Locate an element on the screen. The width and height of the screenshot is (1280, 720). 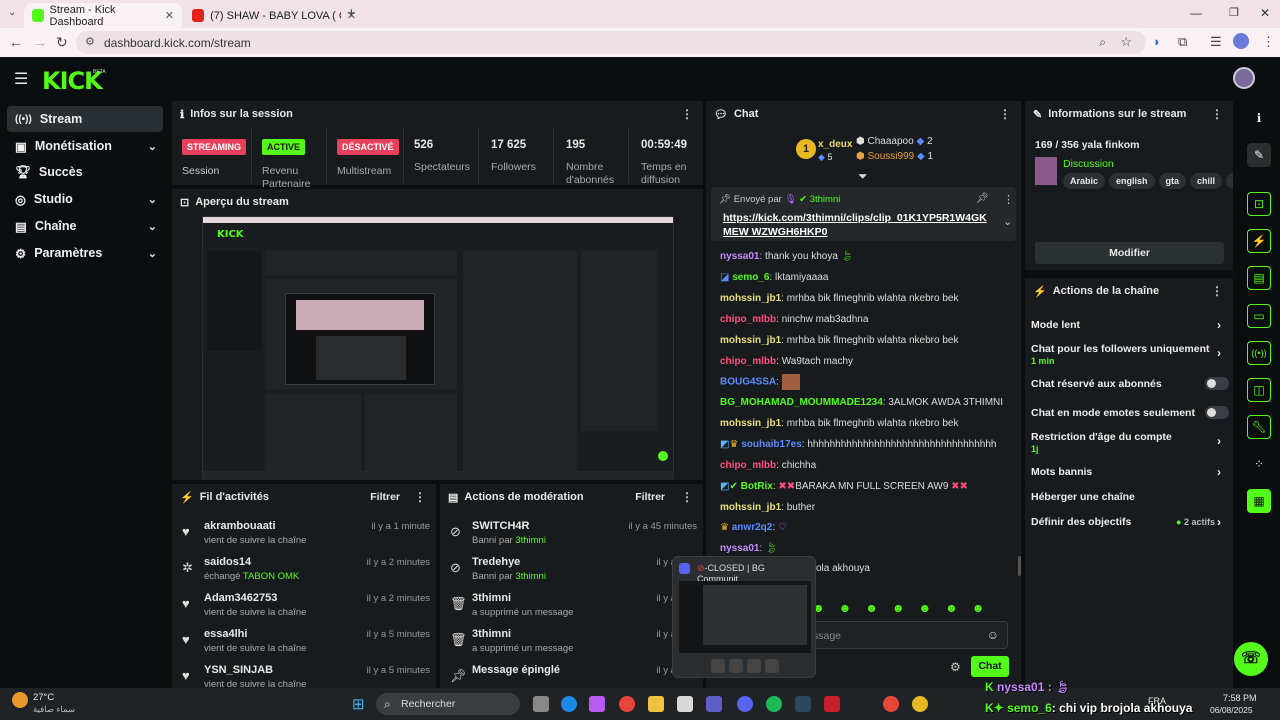
sidebar-item-stream: ((•)) Stream is located at coordinates (85, 119).